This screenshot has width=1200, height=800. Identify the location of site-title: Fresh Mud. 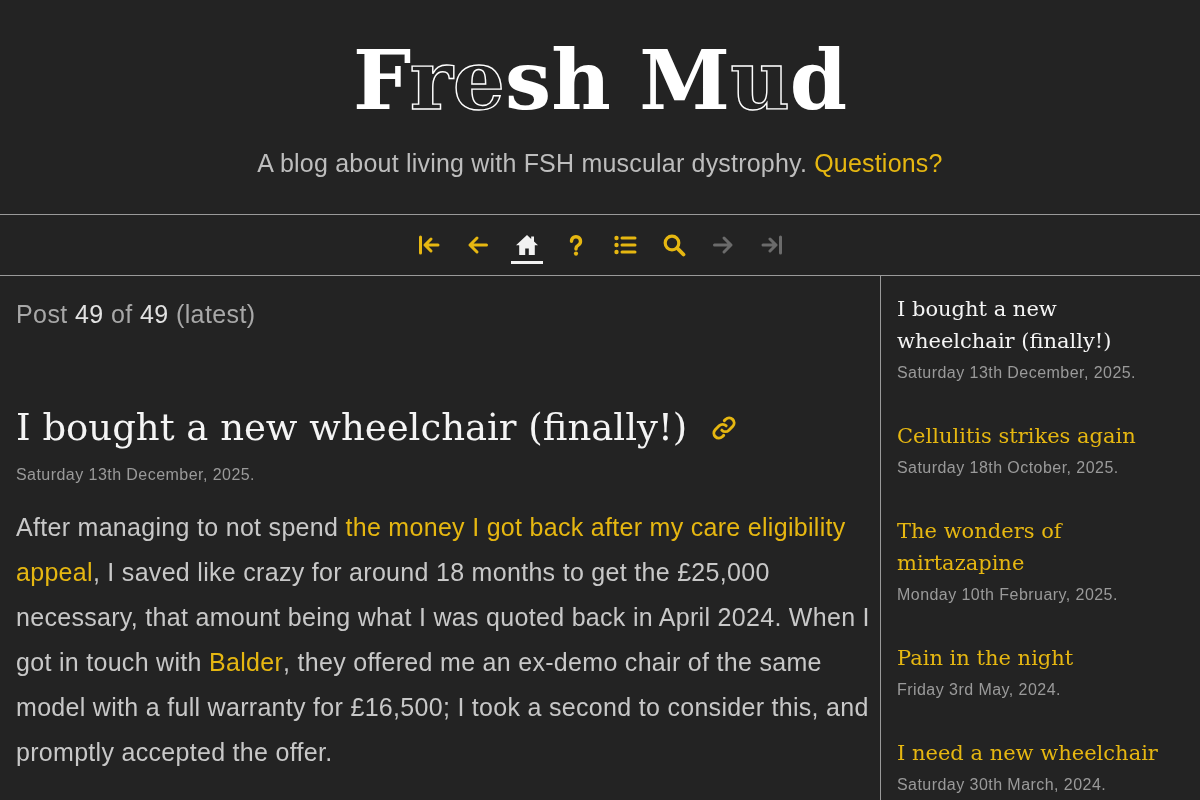
(600, 80).